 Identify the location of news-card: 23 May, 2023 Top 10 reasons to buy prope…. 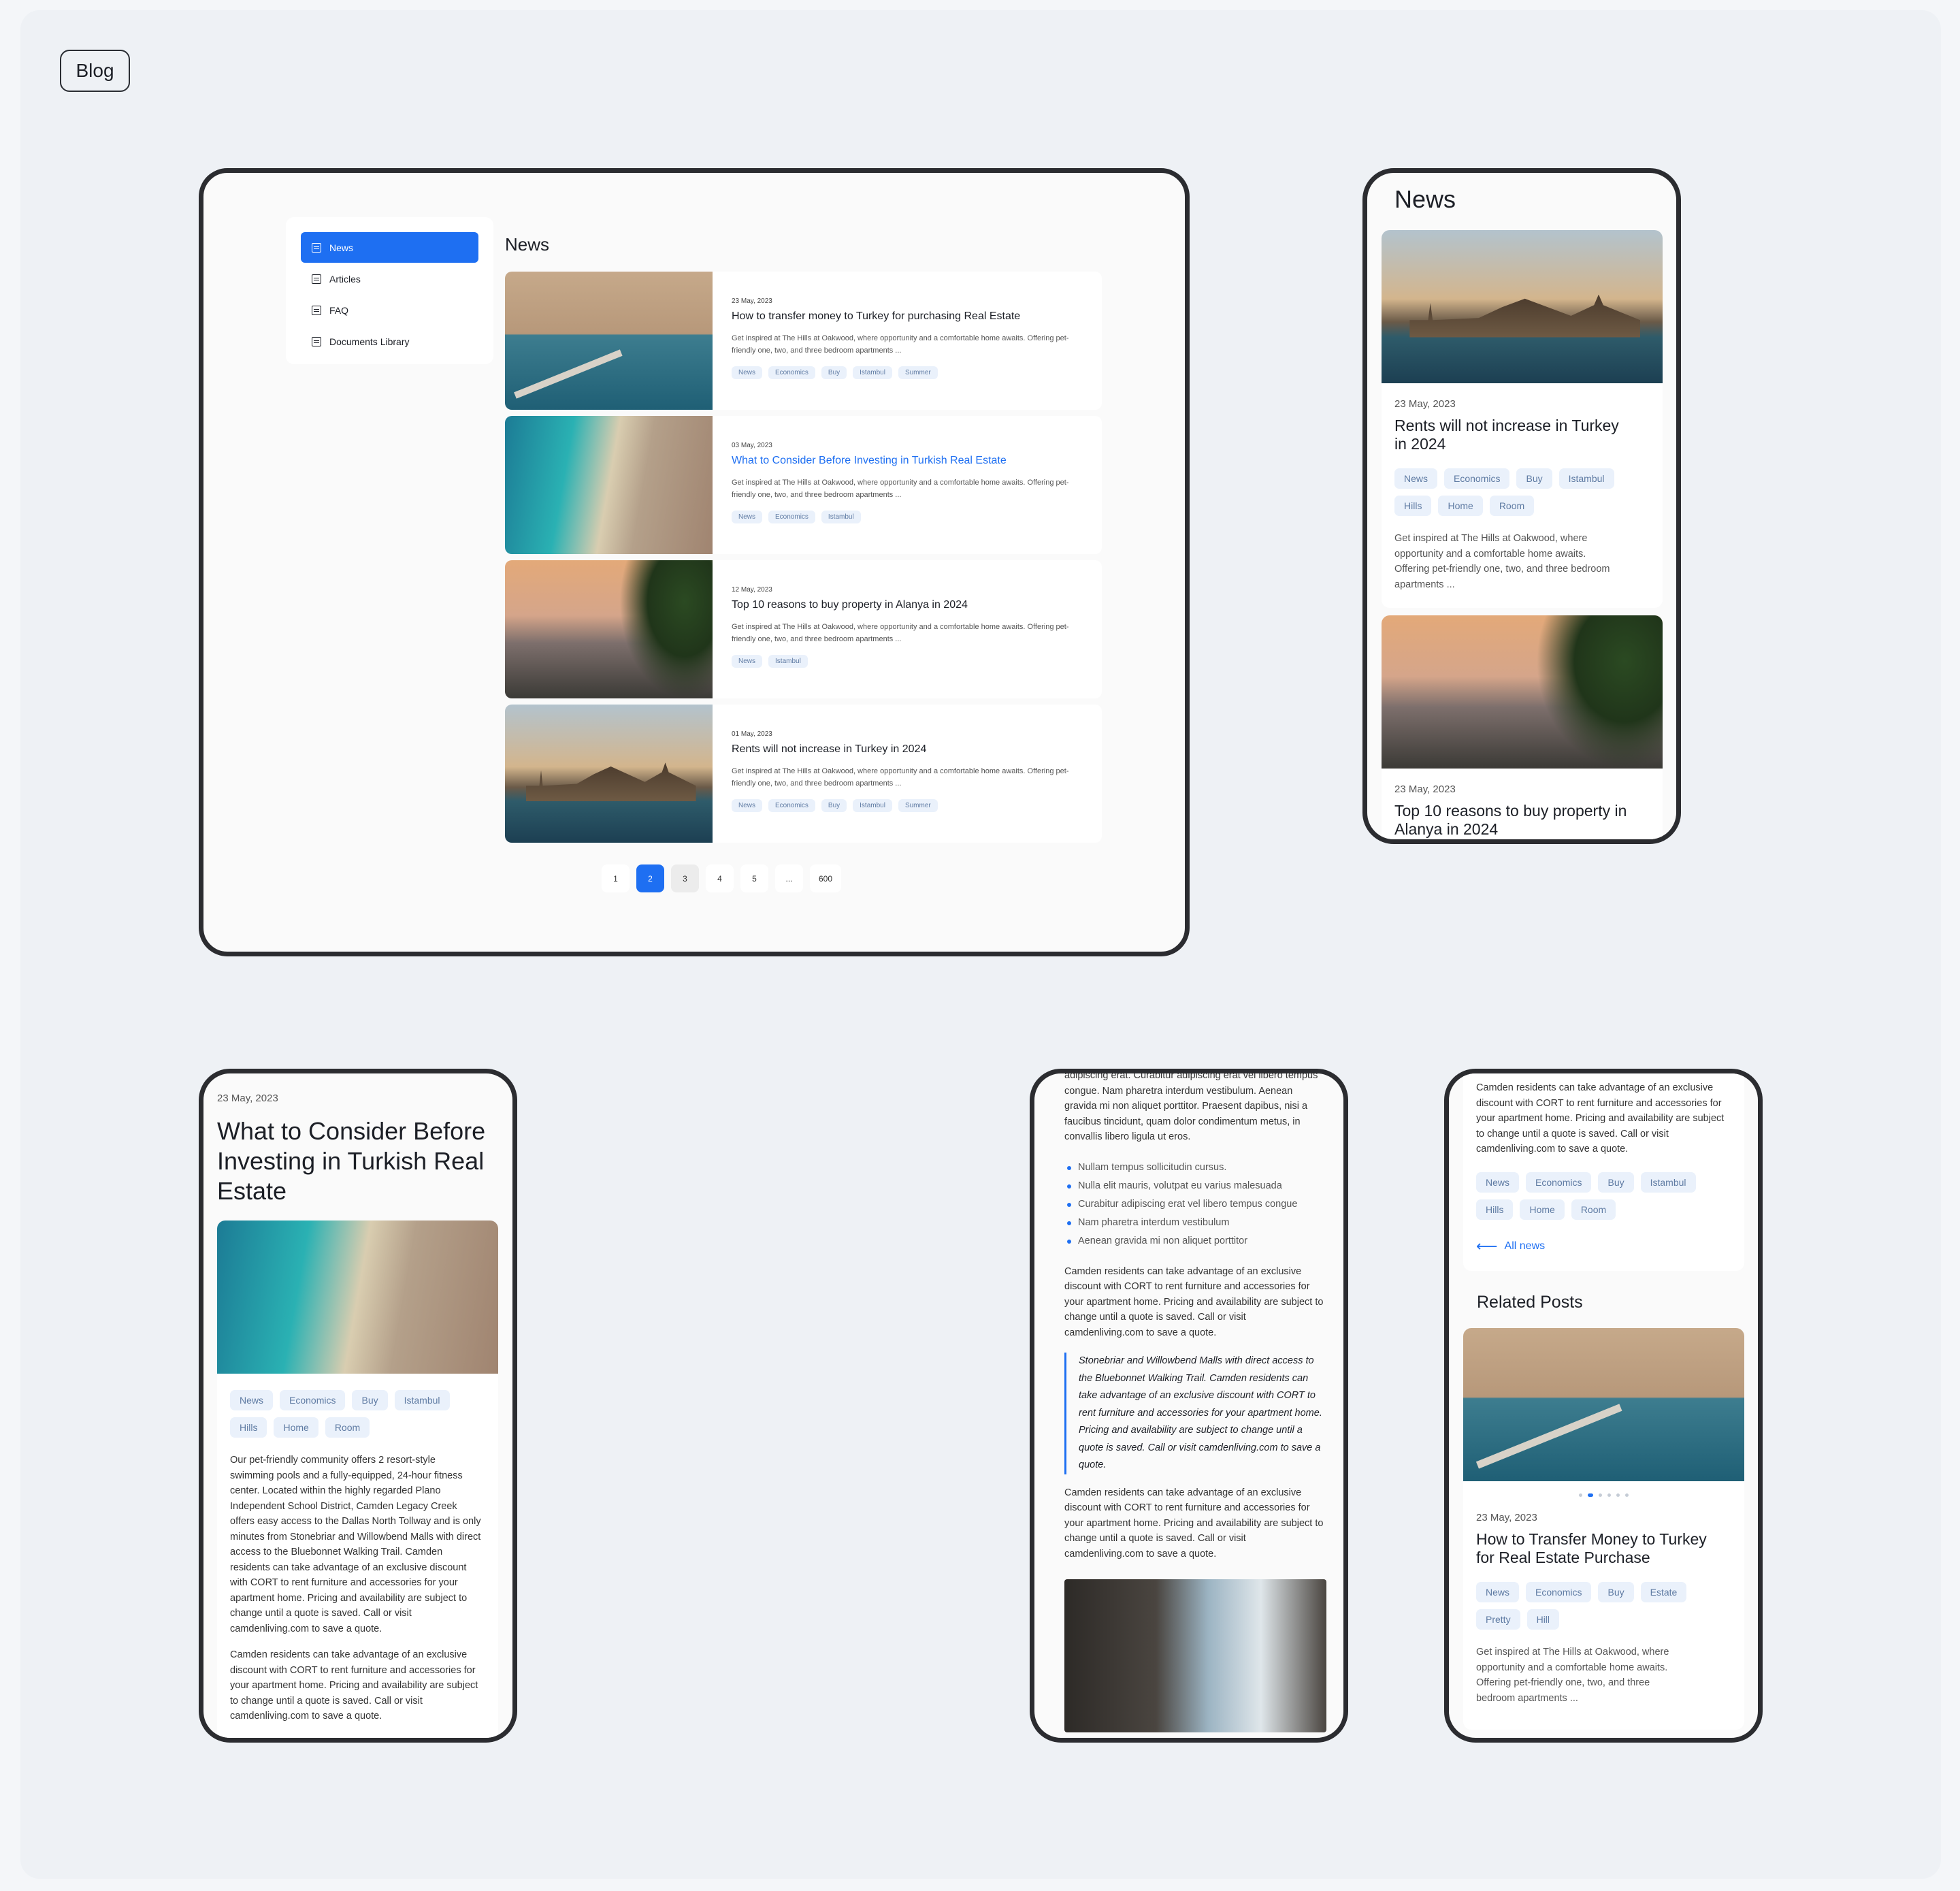
(1523, 727).